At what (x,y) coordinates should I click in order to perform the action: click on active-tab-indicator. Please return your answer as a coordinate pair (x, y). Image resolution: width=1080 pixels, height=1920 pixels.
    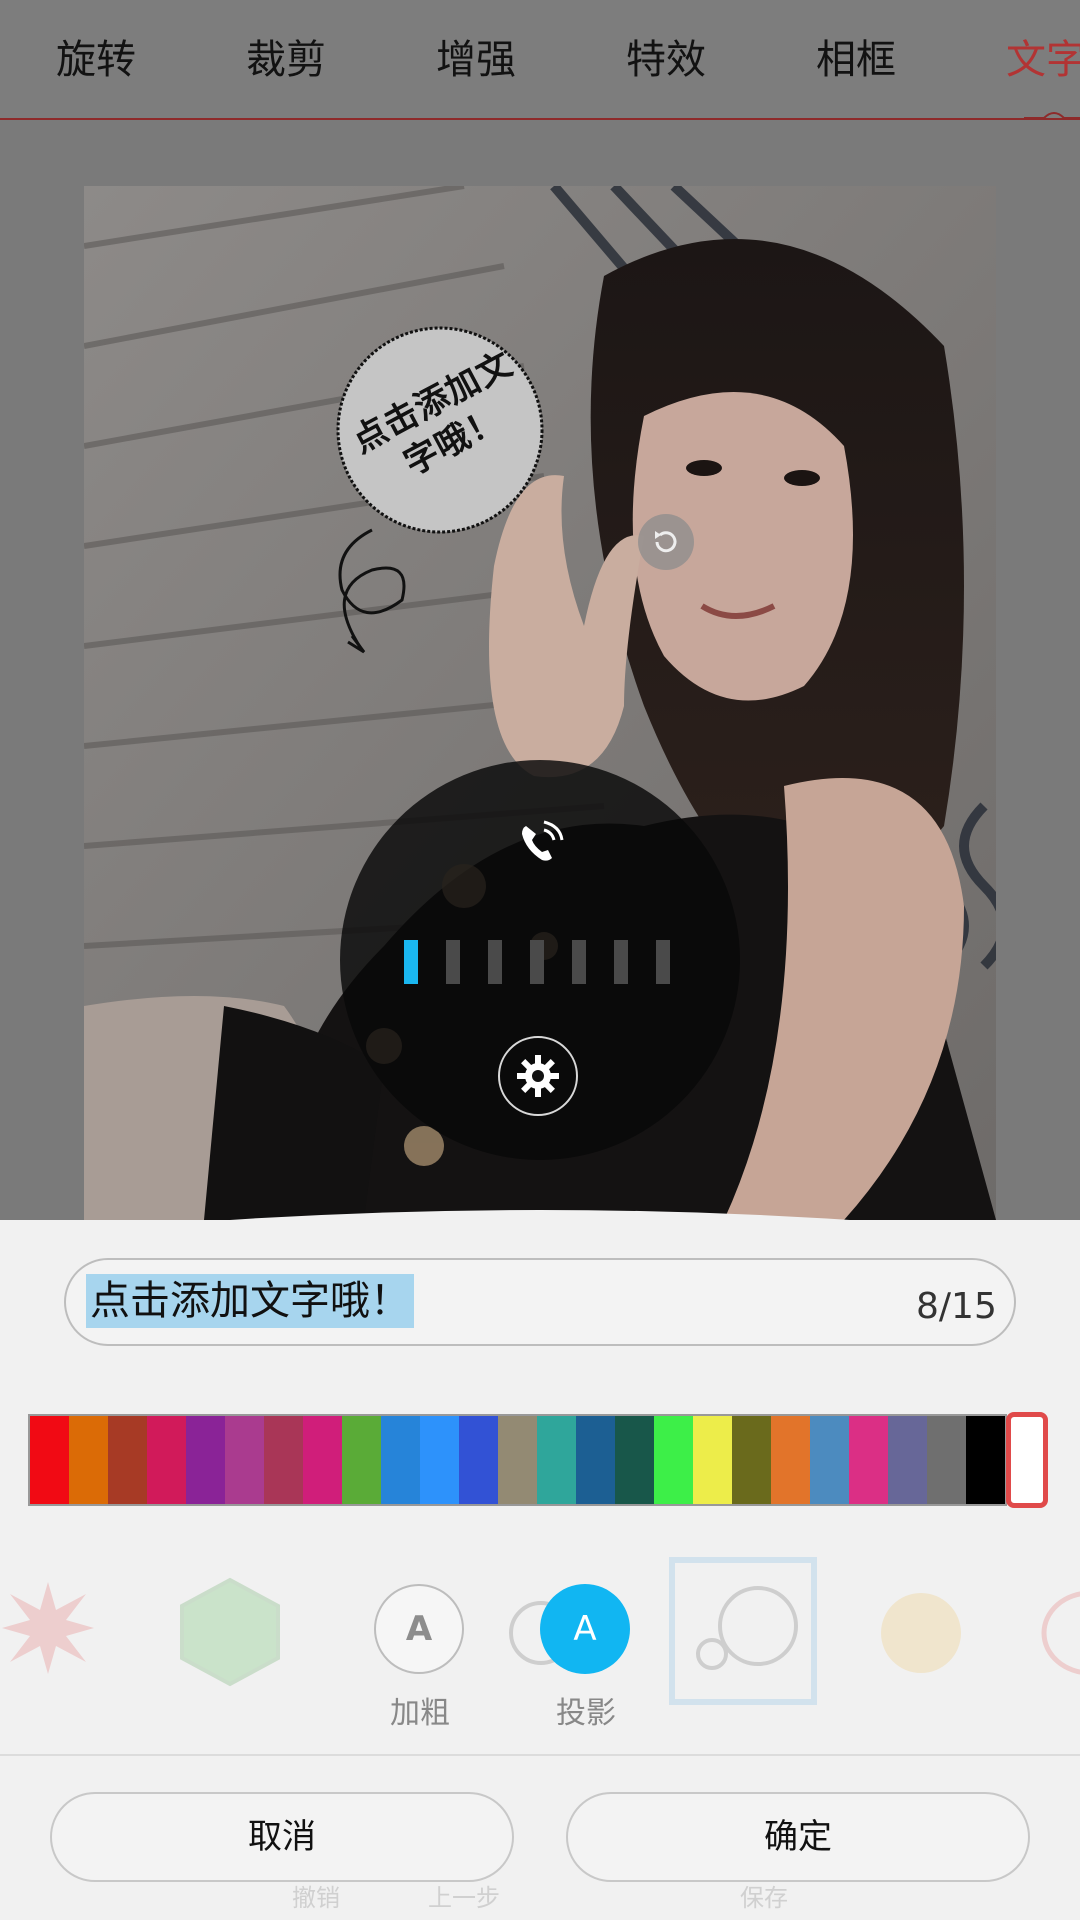
    Looking at the image, I should click on (1052, 115).